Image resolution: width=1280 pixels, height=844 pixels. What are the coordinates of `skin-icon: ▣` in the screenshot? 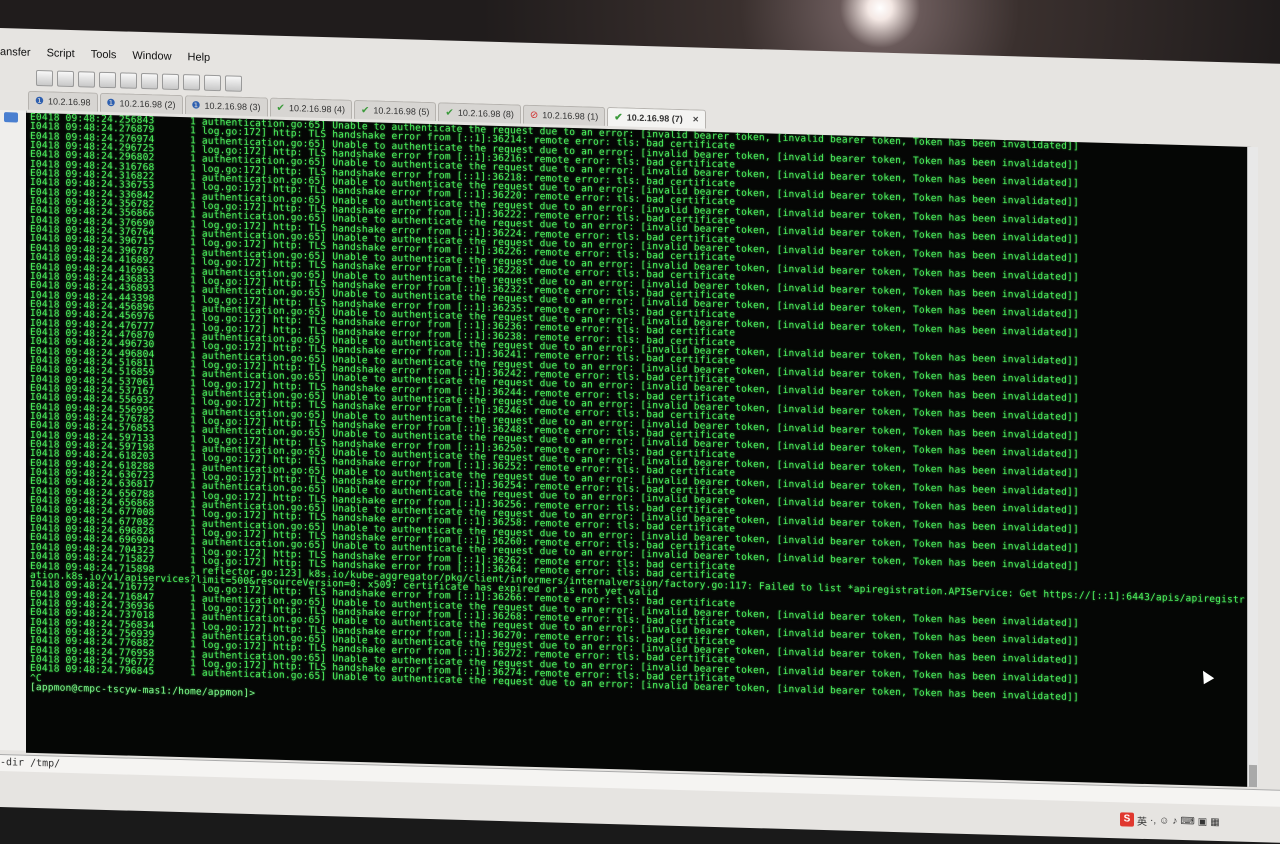 It's located at (1202, 821).